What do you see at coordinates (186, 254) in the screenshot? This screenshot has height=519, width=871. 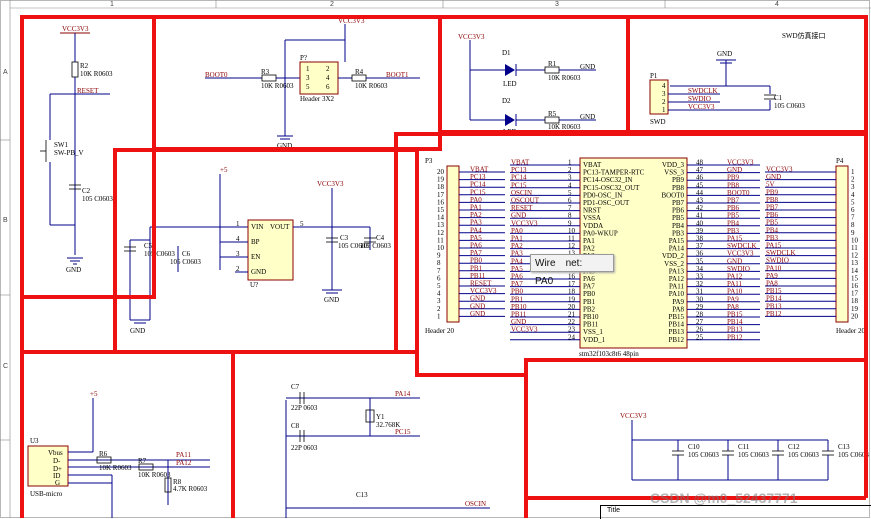 I see `ldo-c6-designator: C6` at bounding box center [186, 254].